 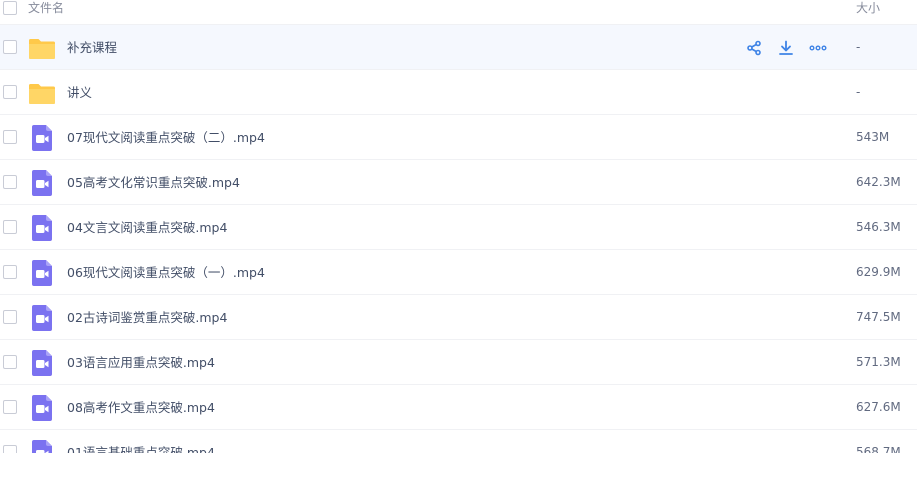 I want to click on file-name: 补充课程, so click(x=92, y=47).